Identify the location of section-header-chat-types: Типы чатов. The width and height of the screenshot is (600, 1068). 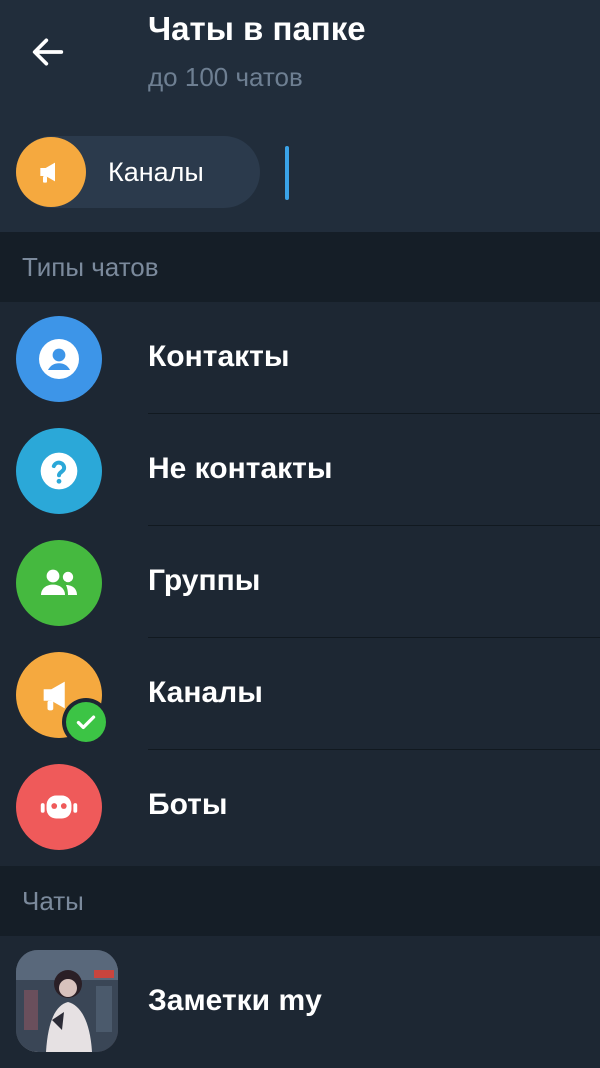
(300, 267).